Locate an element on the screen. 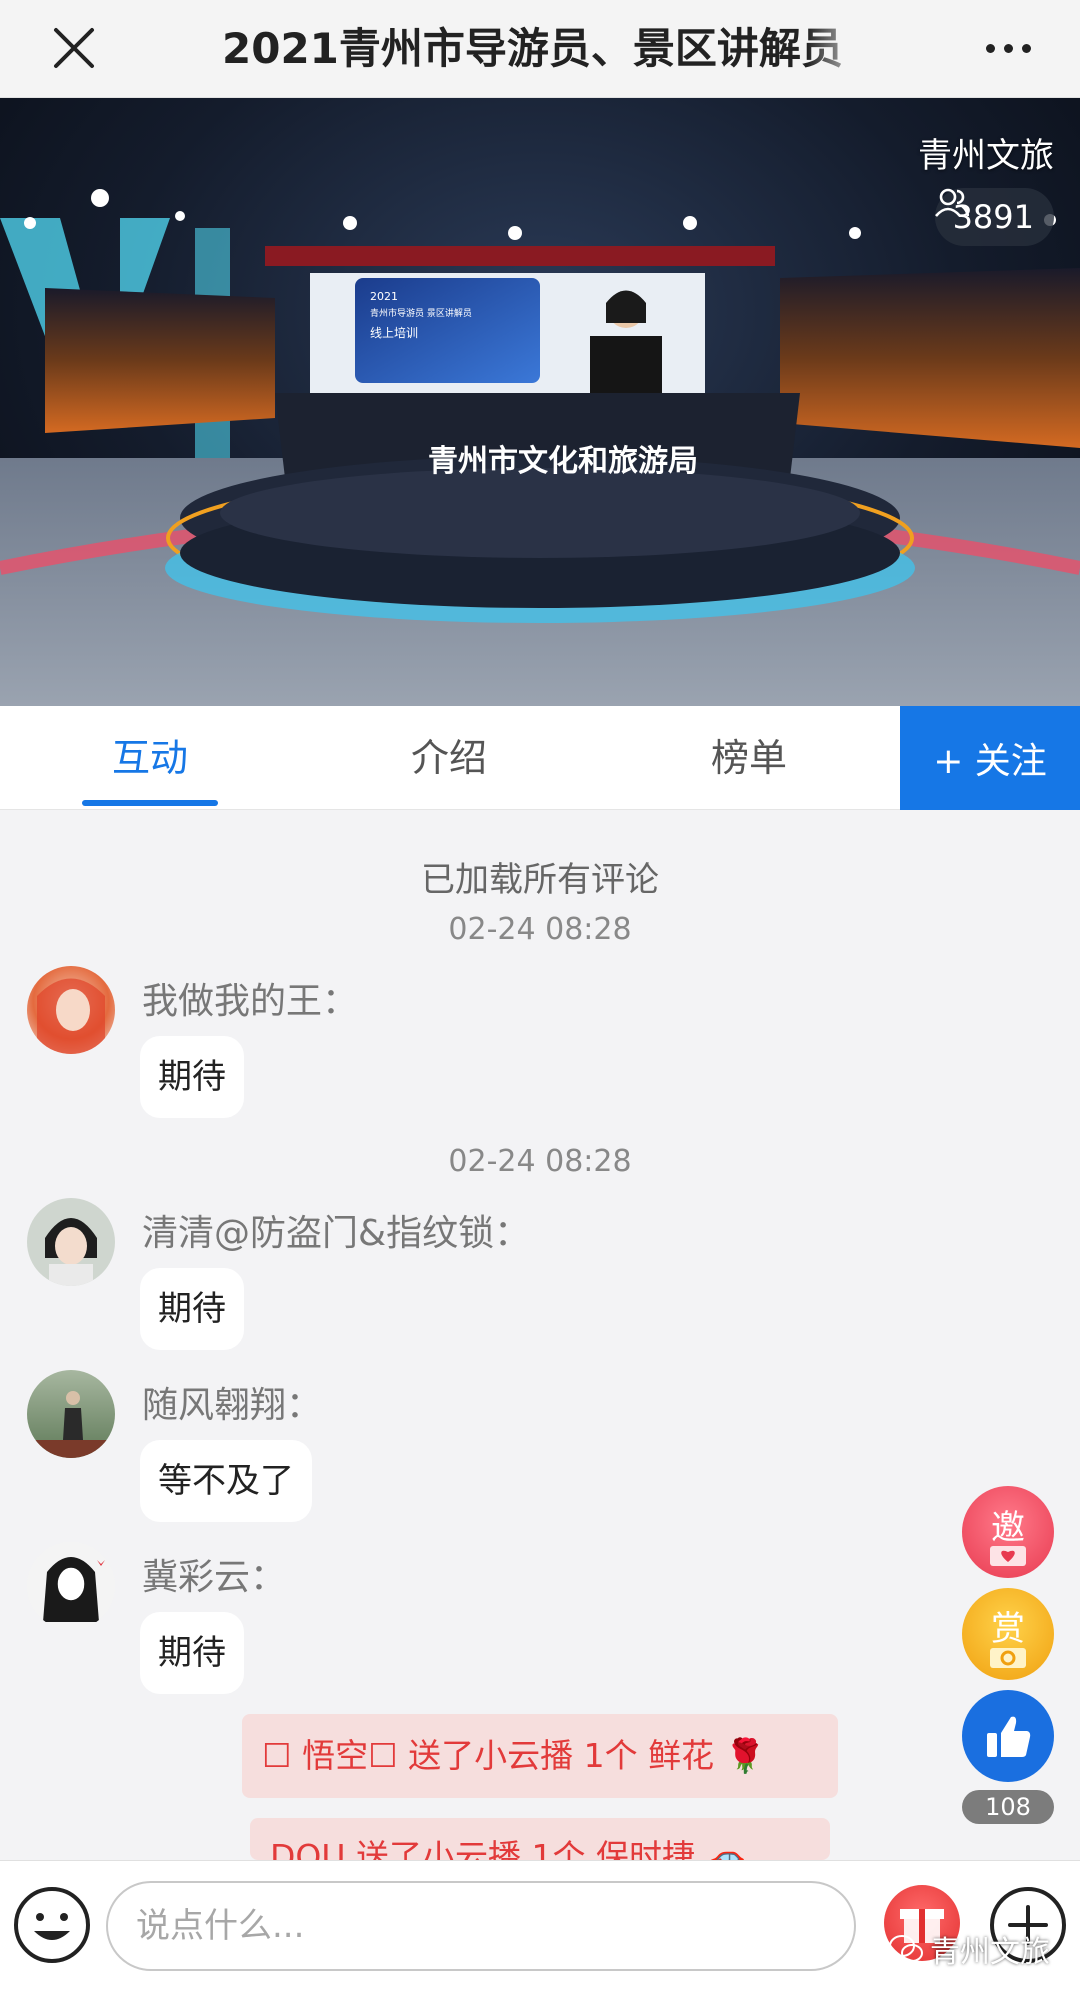 This screenshot has height=1990, width=1080. close-button is located at coordinates (74, 48).